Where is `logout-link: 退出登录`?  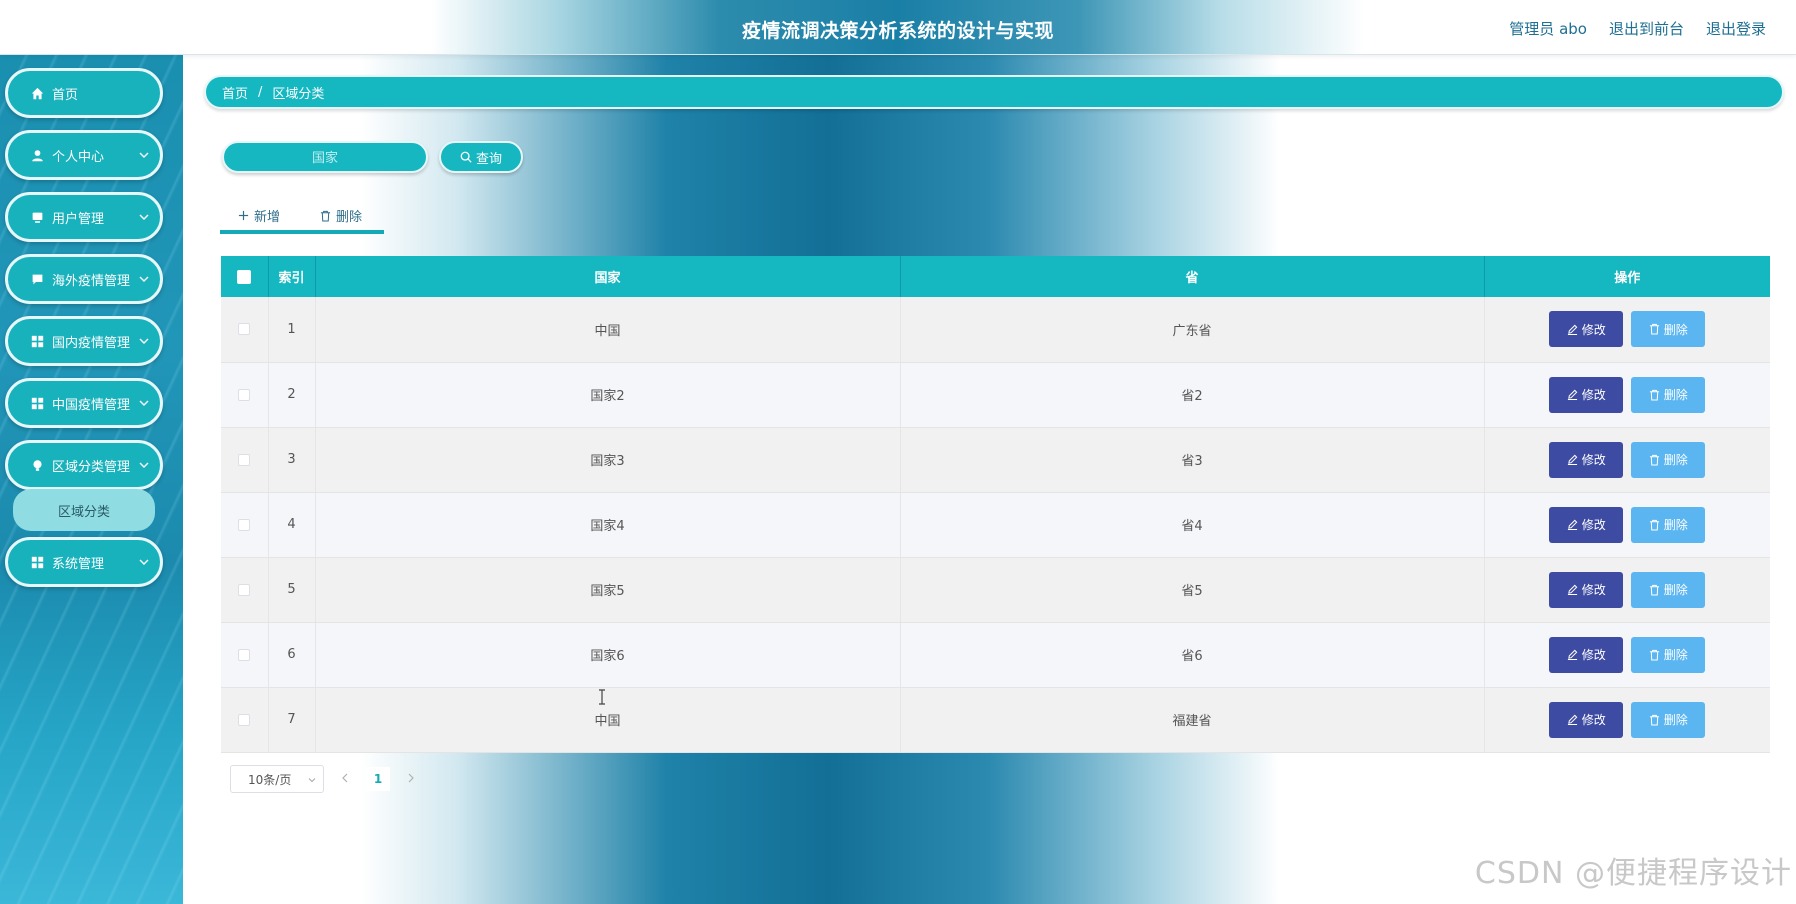
logout-link: 退出登录 is located at coordinates (1736, 28).